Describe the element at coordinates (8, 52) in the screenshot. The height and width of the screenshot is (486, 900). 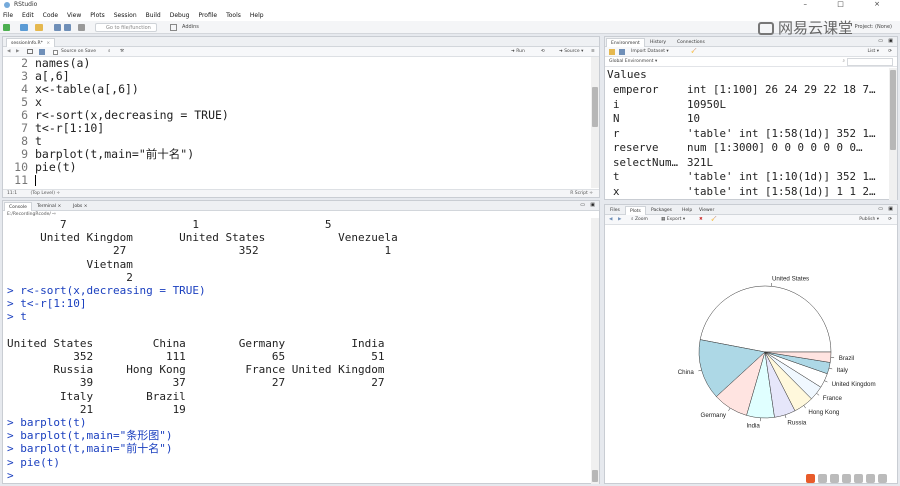
I see `back-arrow-icon: ◀` at that location.